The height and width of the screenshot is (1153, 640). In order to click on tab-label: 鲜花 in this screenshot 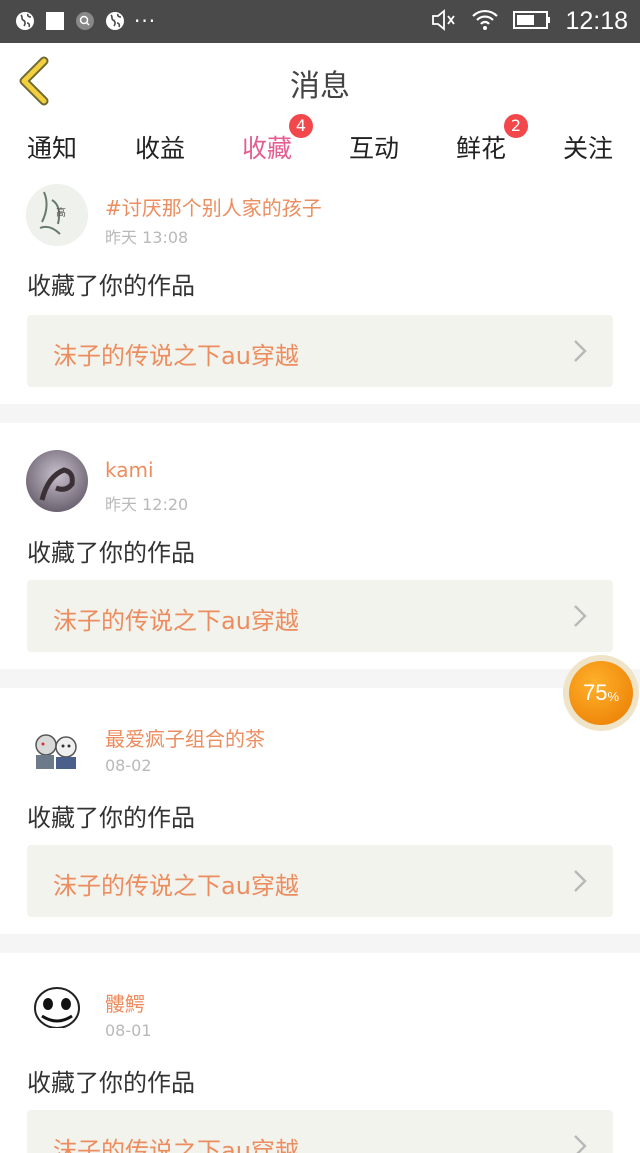, I will do `click(480, 148)`.